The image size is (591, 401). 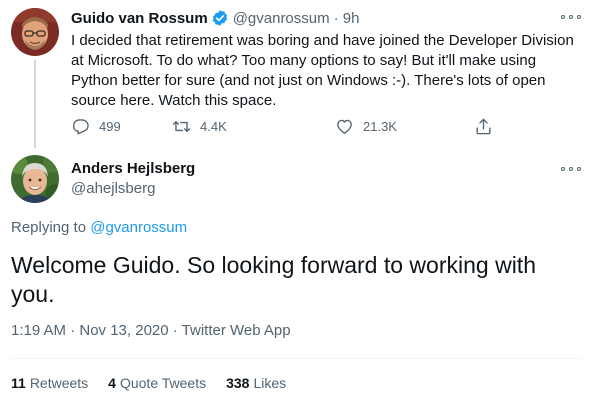 What do you see at coordinates (380, 126) in the screenshot?
I see `like-count: 21.3K` at bounding box center [380, 126].